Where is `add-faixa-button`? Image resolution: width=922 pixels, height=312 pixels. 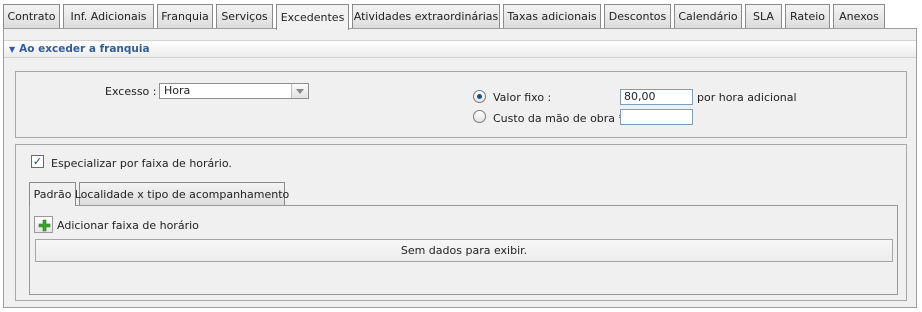
add-faixa-button is located at coordinates (43, 224).